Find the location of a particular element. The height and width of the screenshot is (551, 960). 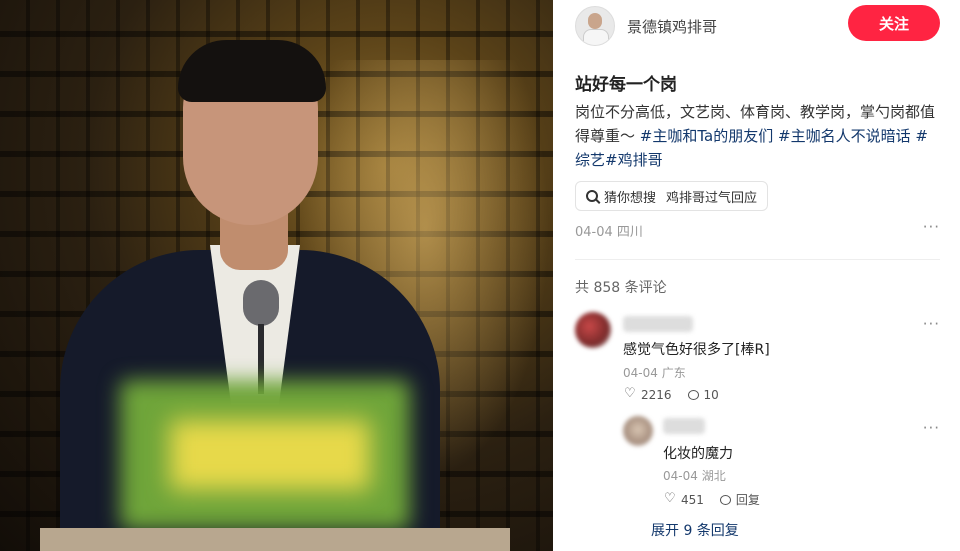

reply-avatar-blurred is located at coordinates (638, 431).